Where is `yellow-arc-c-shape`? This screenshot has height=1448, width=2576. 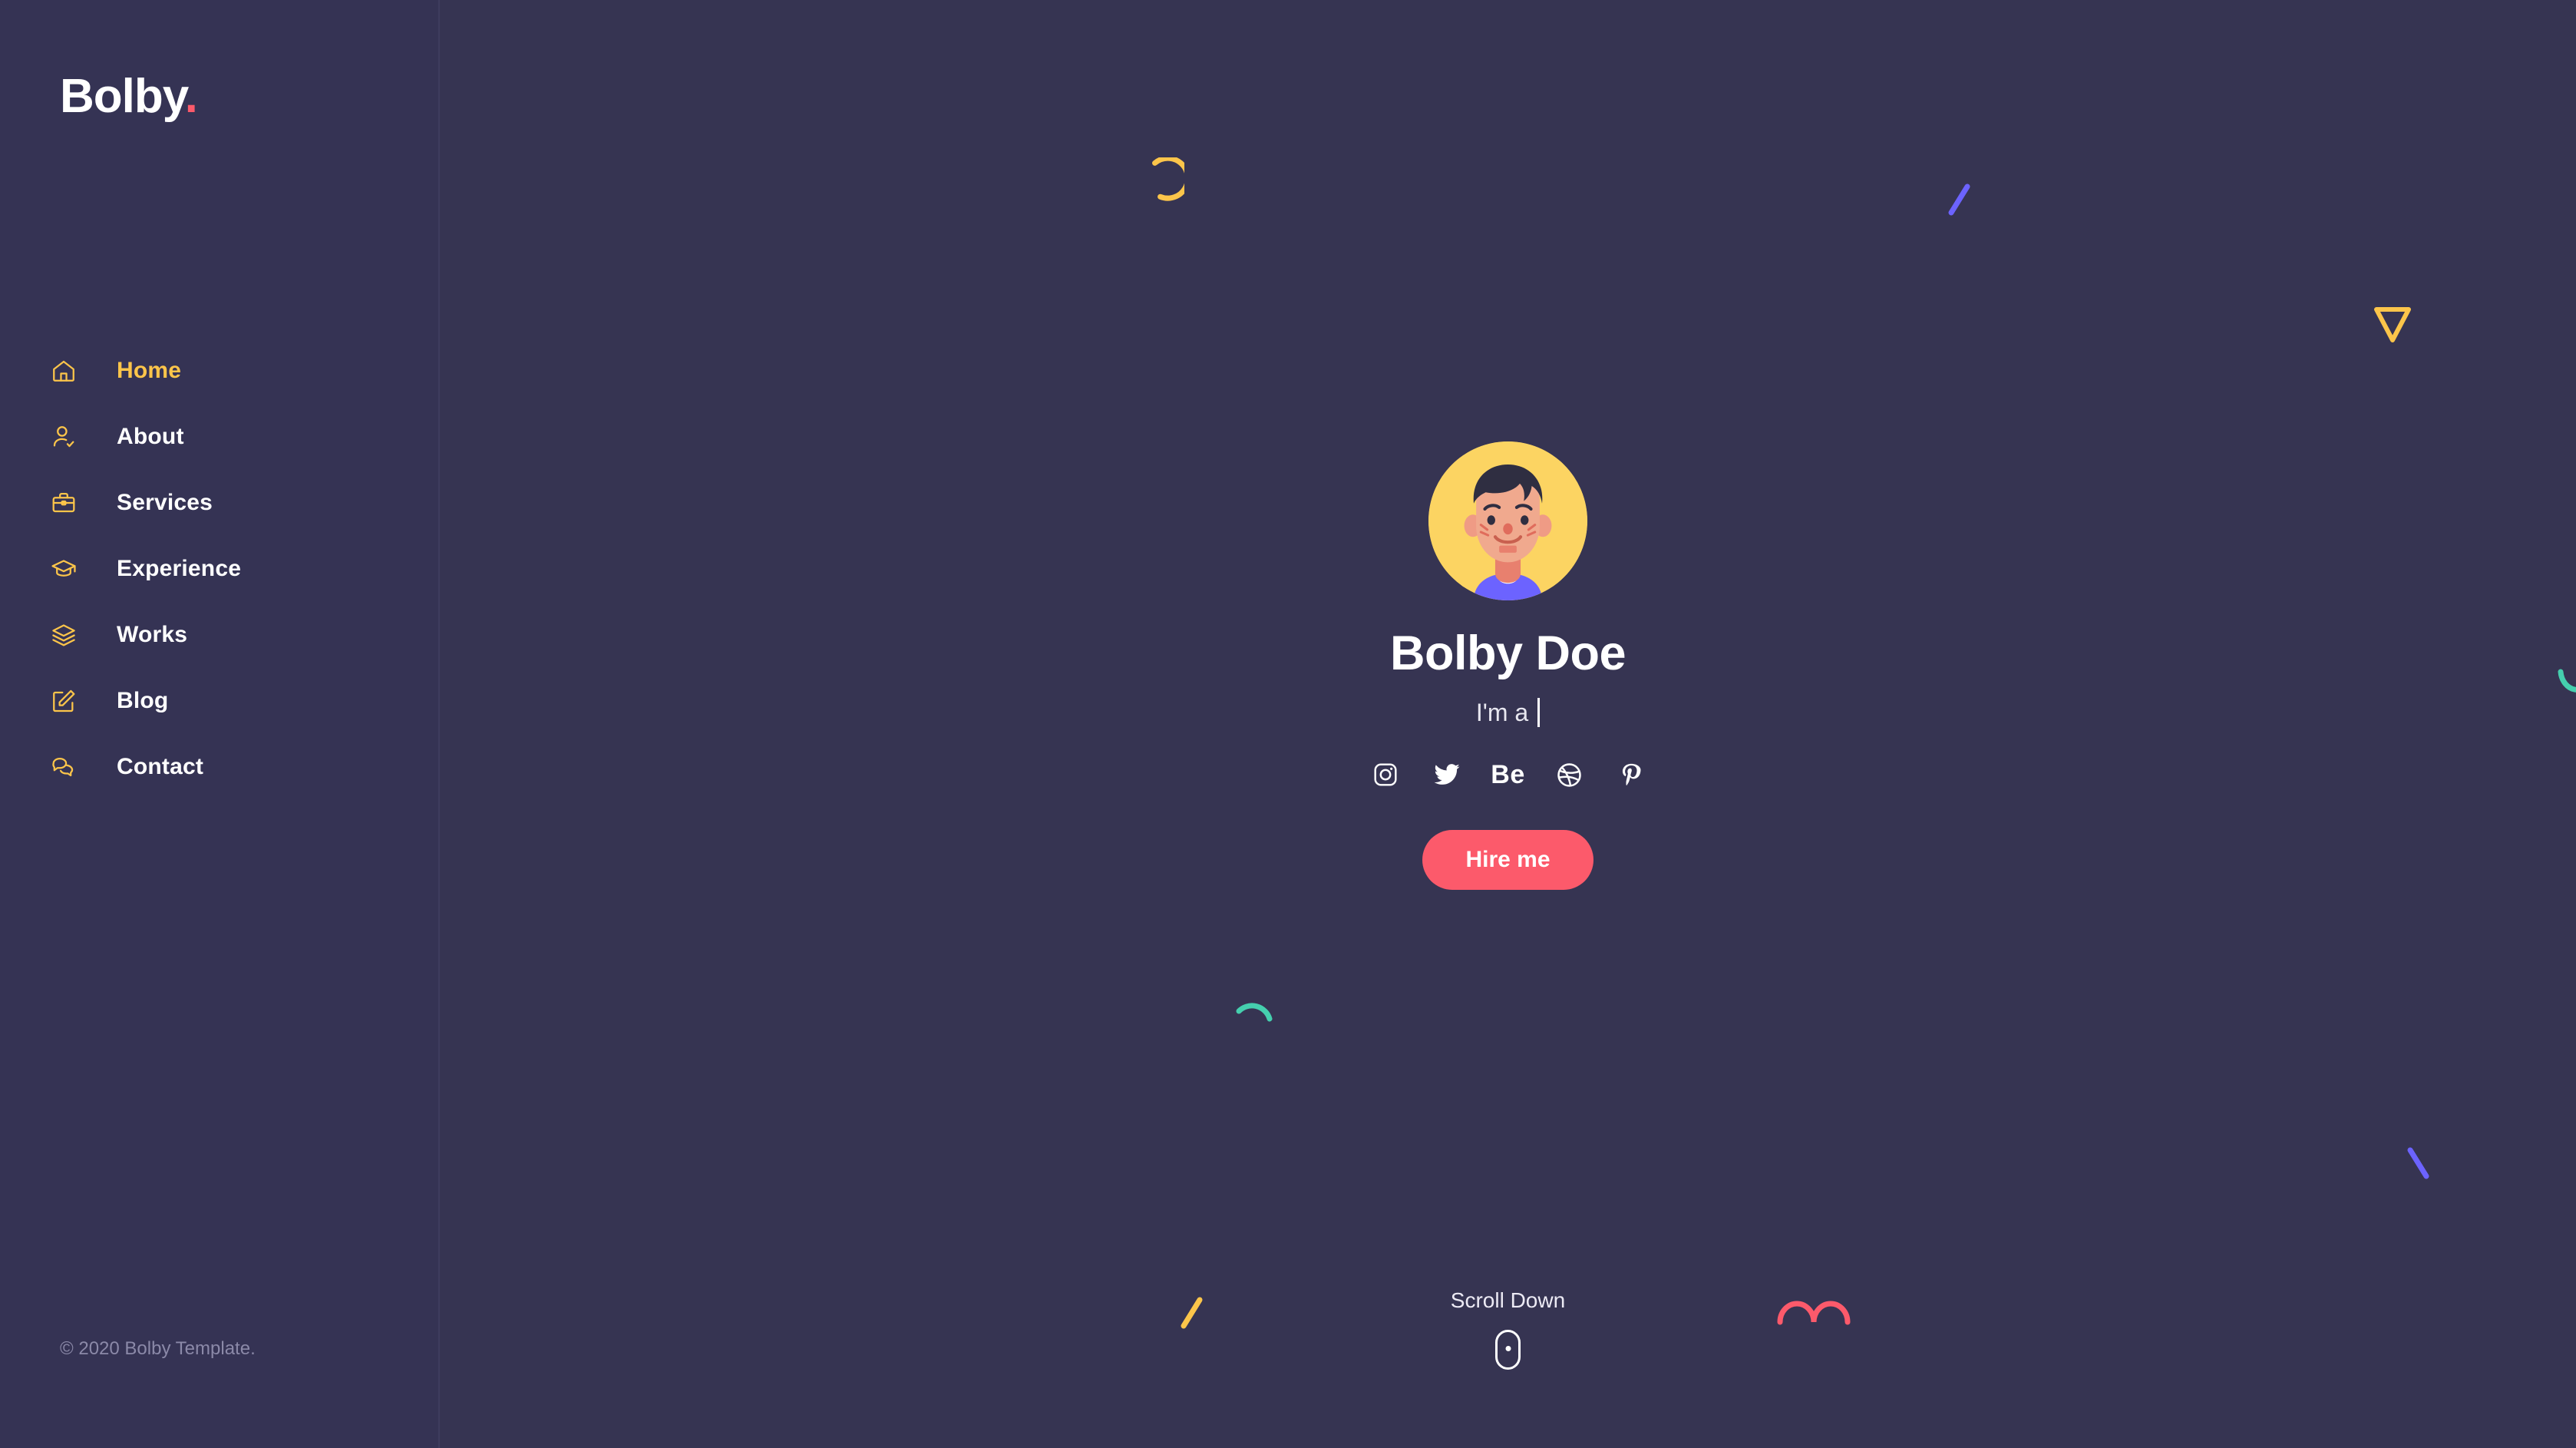
yellow-arc-c-shape is located at coordinates (1168, 179).